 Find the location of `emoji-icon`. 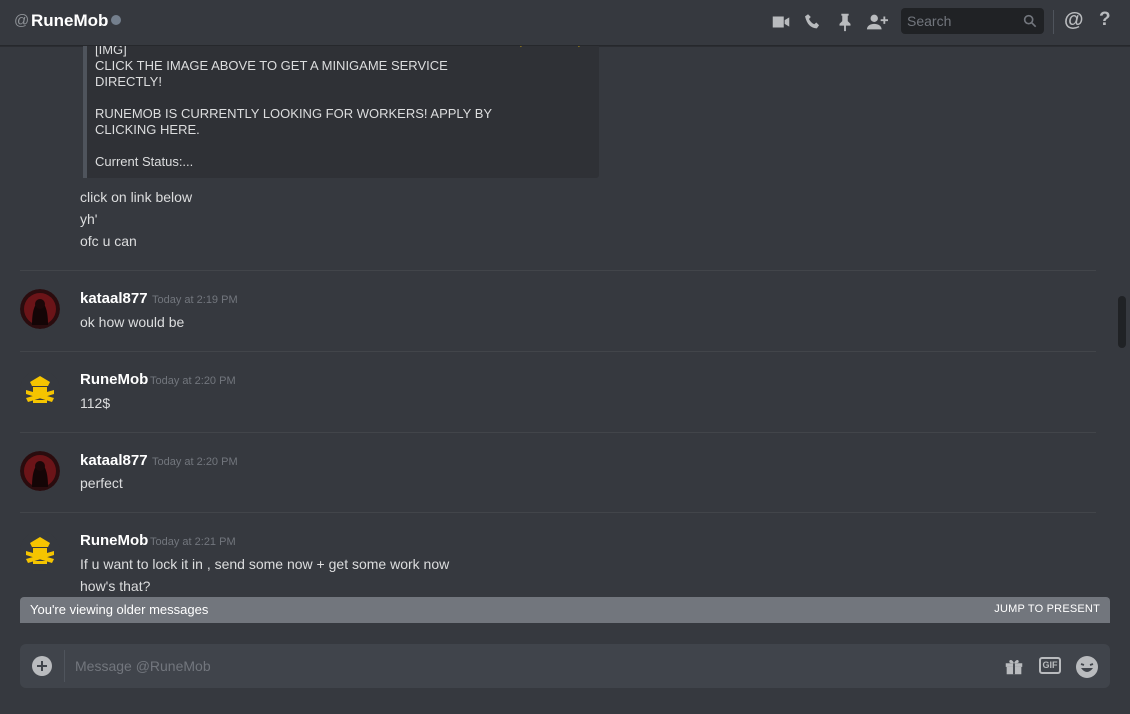

emoji-icon is located at coordinates (1087, 669).